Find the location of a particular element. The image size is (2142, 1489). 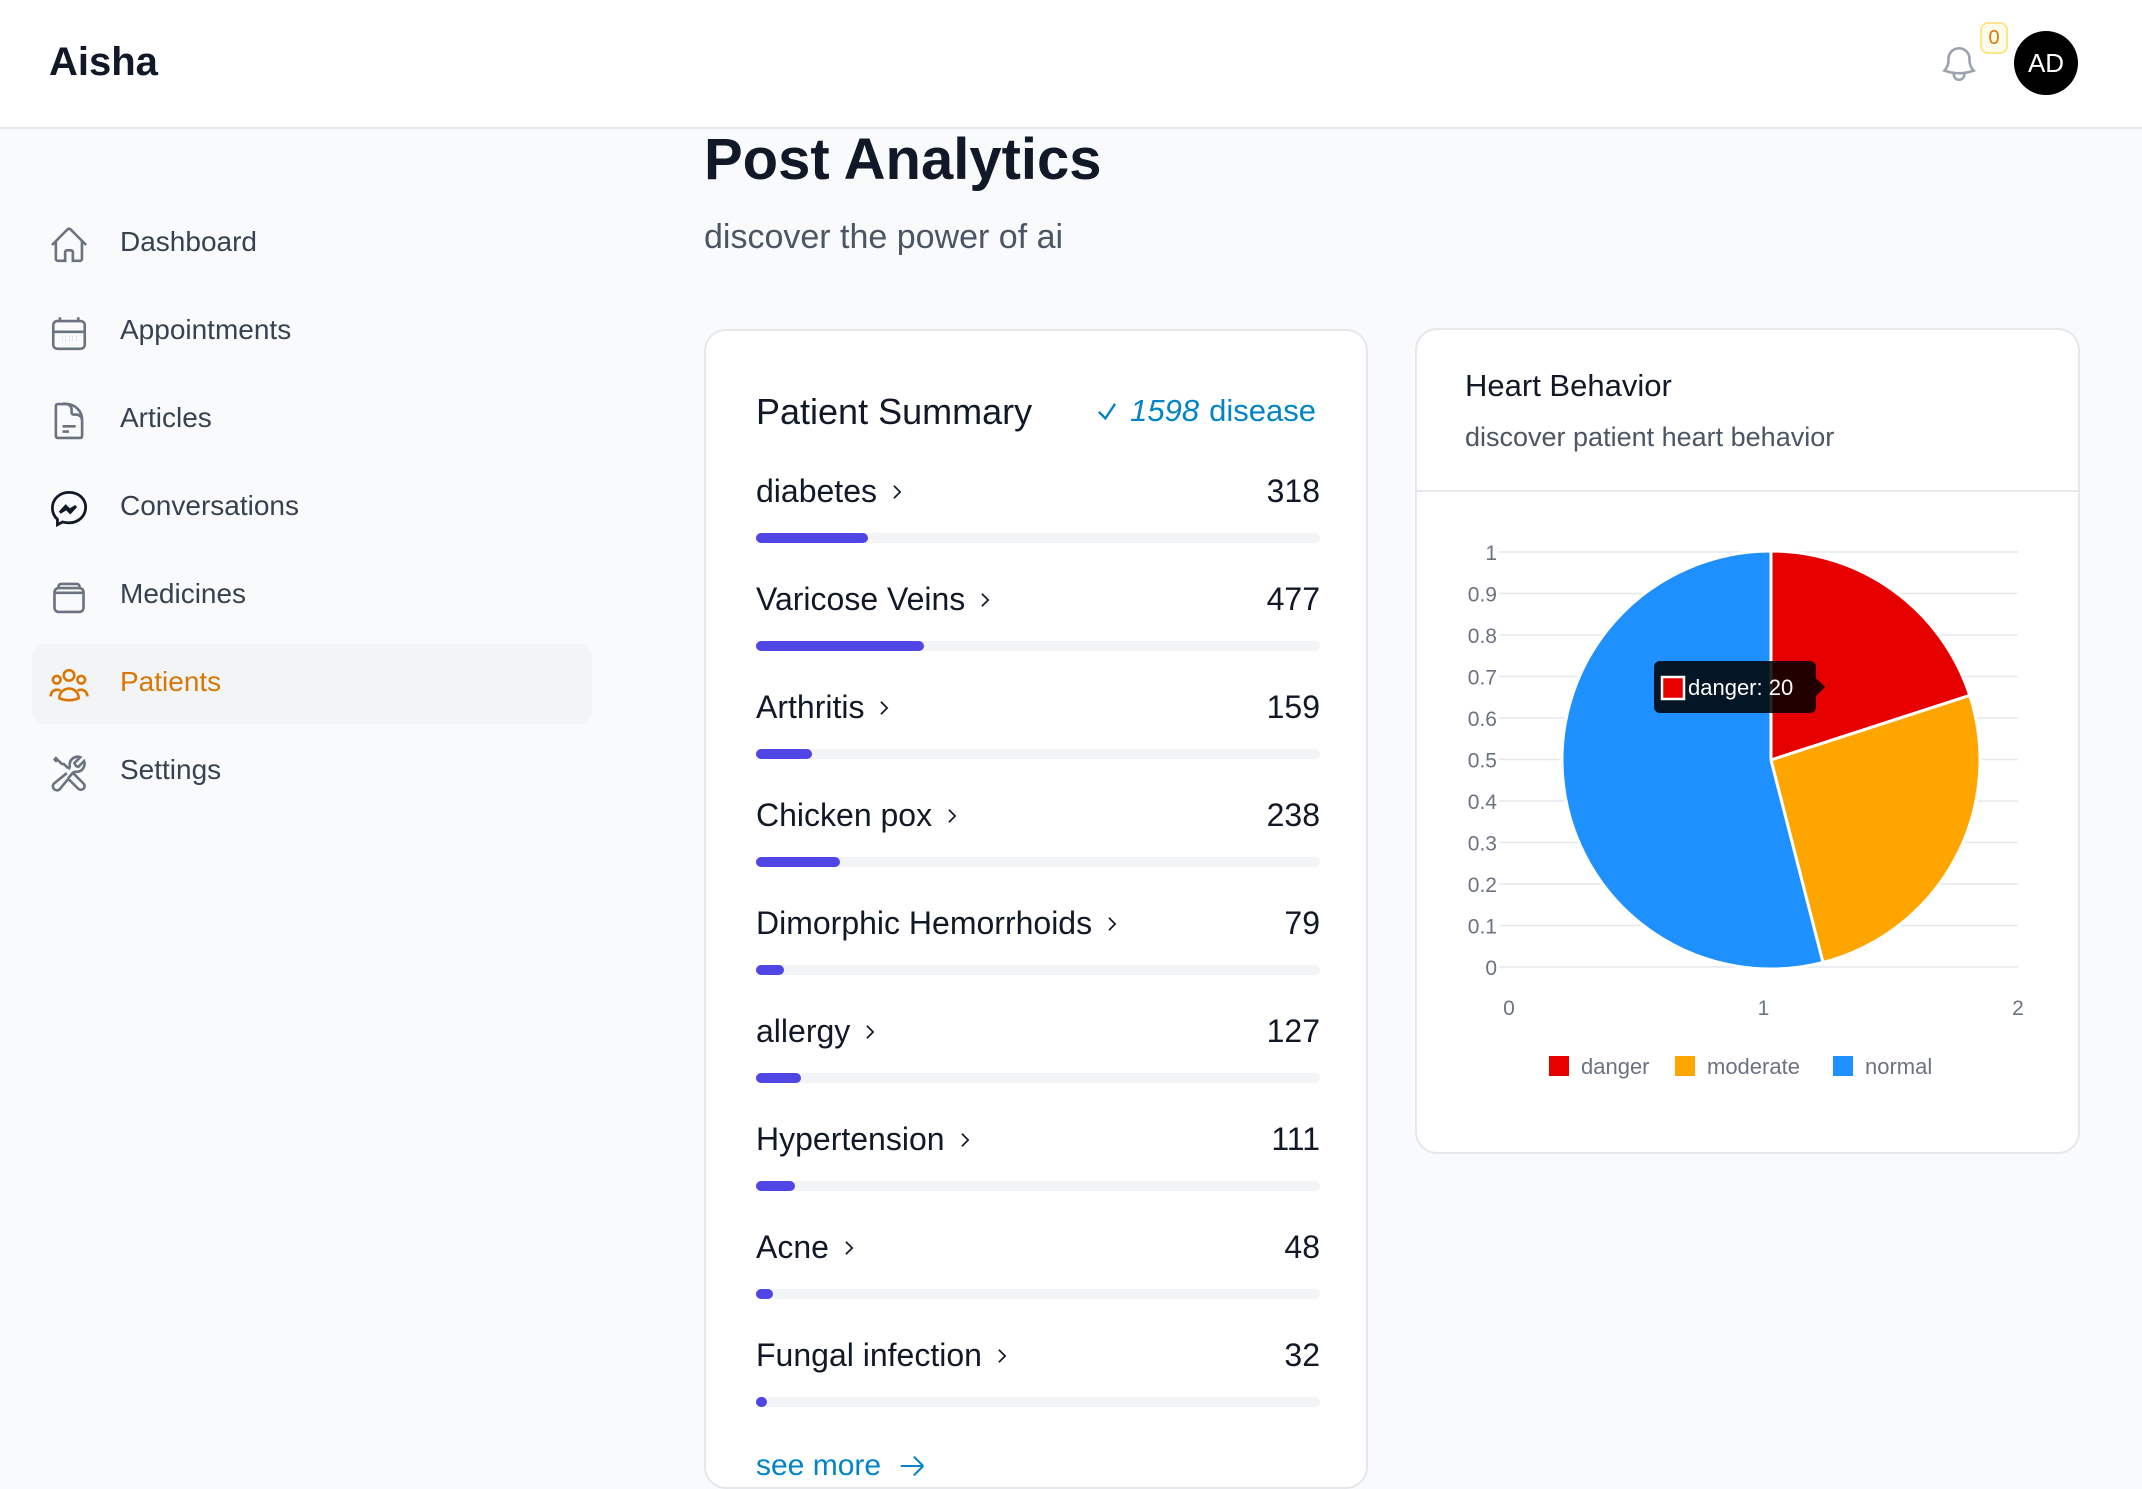

sidebar-item-appointments: Appointments is located at coordinates (312, 332).